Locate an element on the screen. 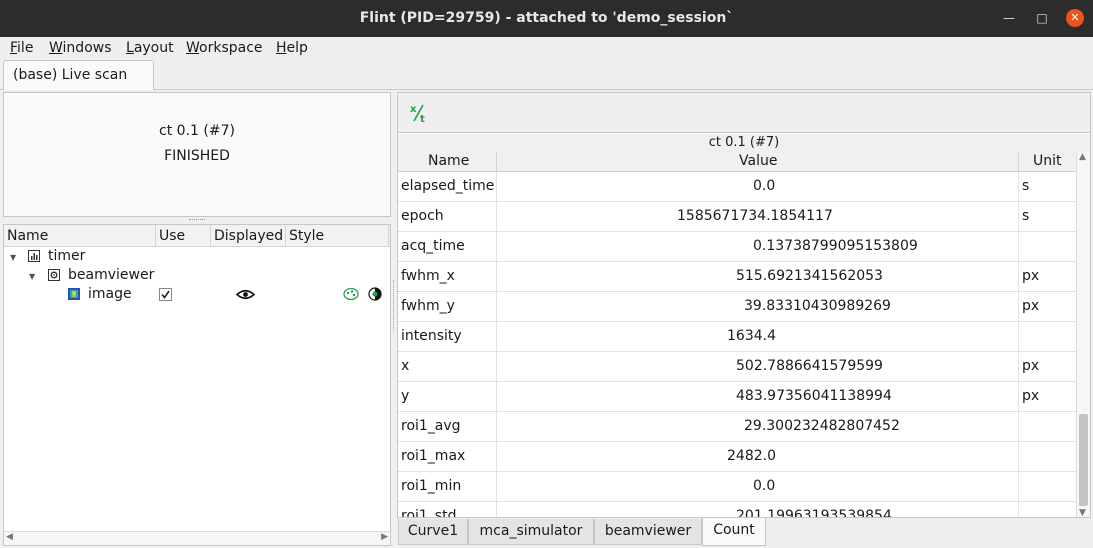 Image resolution: width=1093 pixels, height=548 pixels. table-row: roi1_min 0.0 is located at coordinates (737, 487).